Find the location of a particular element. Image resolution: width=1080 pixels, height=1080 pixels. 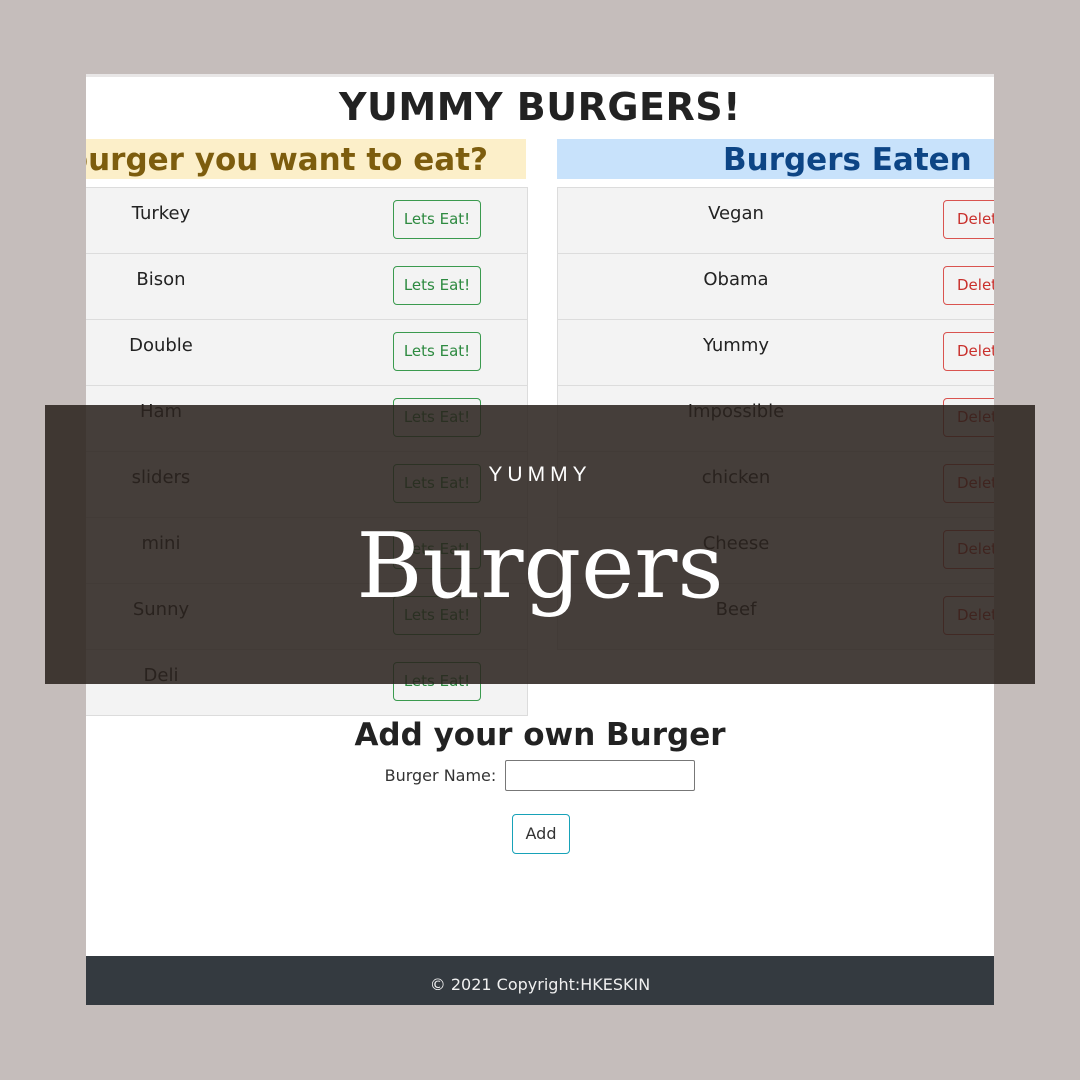

list-item: Bison Lets Eat! is located at coordinates (306, 287).